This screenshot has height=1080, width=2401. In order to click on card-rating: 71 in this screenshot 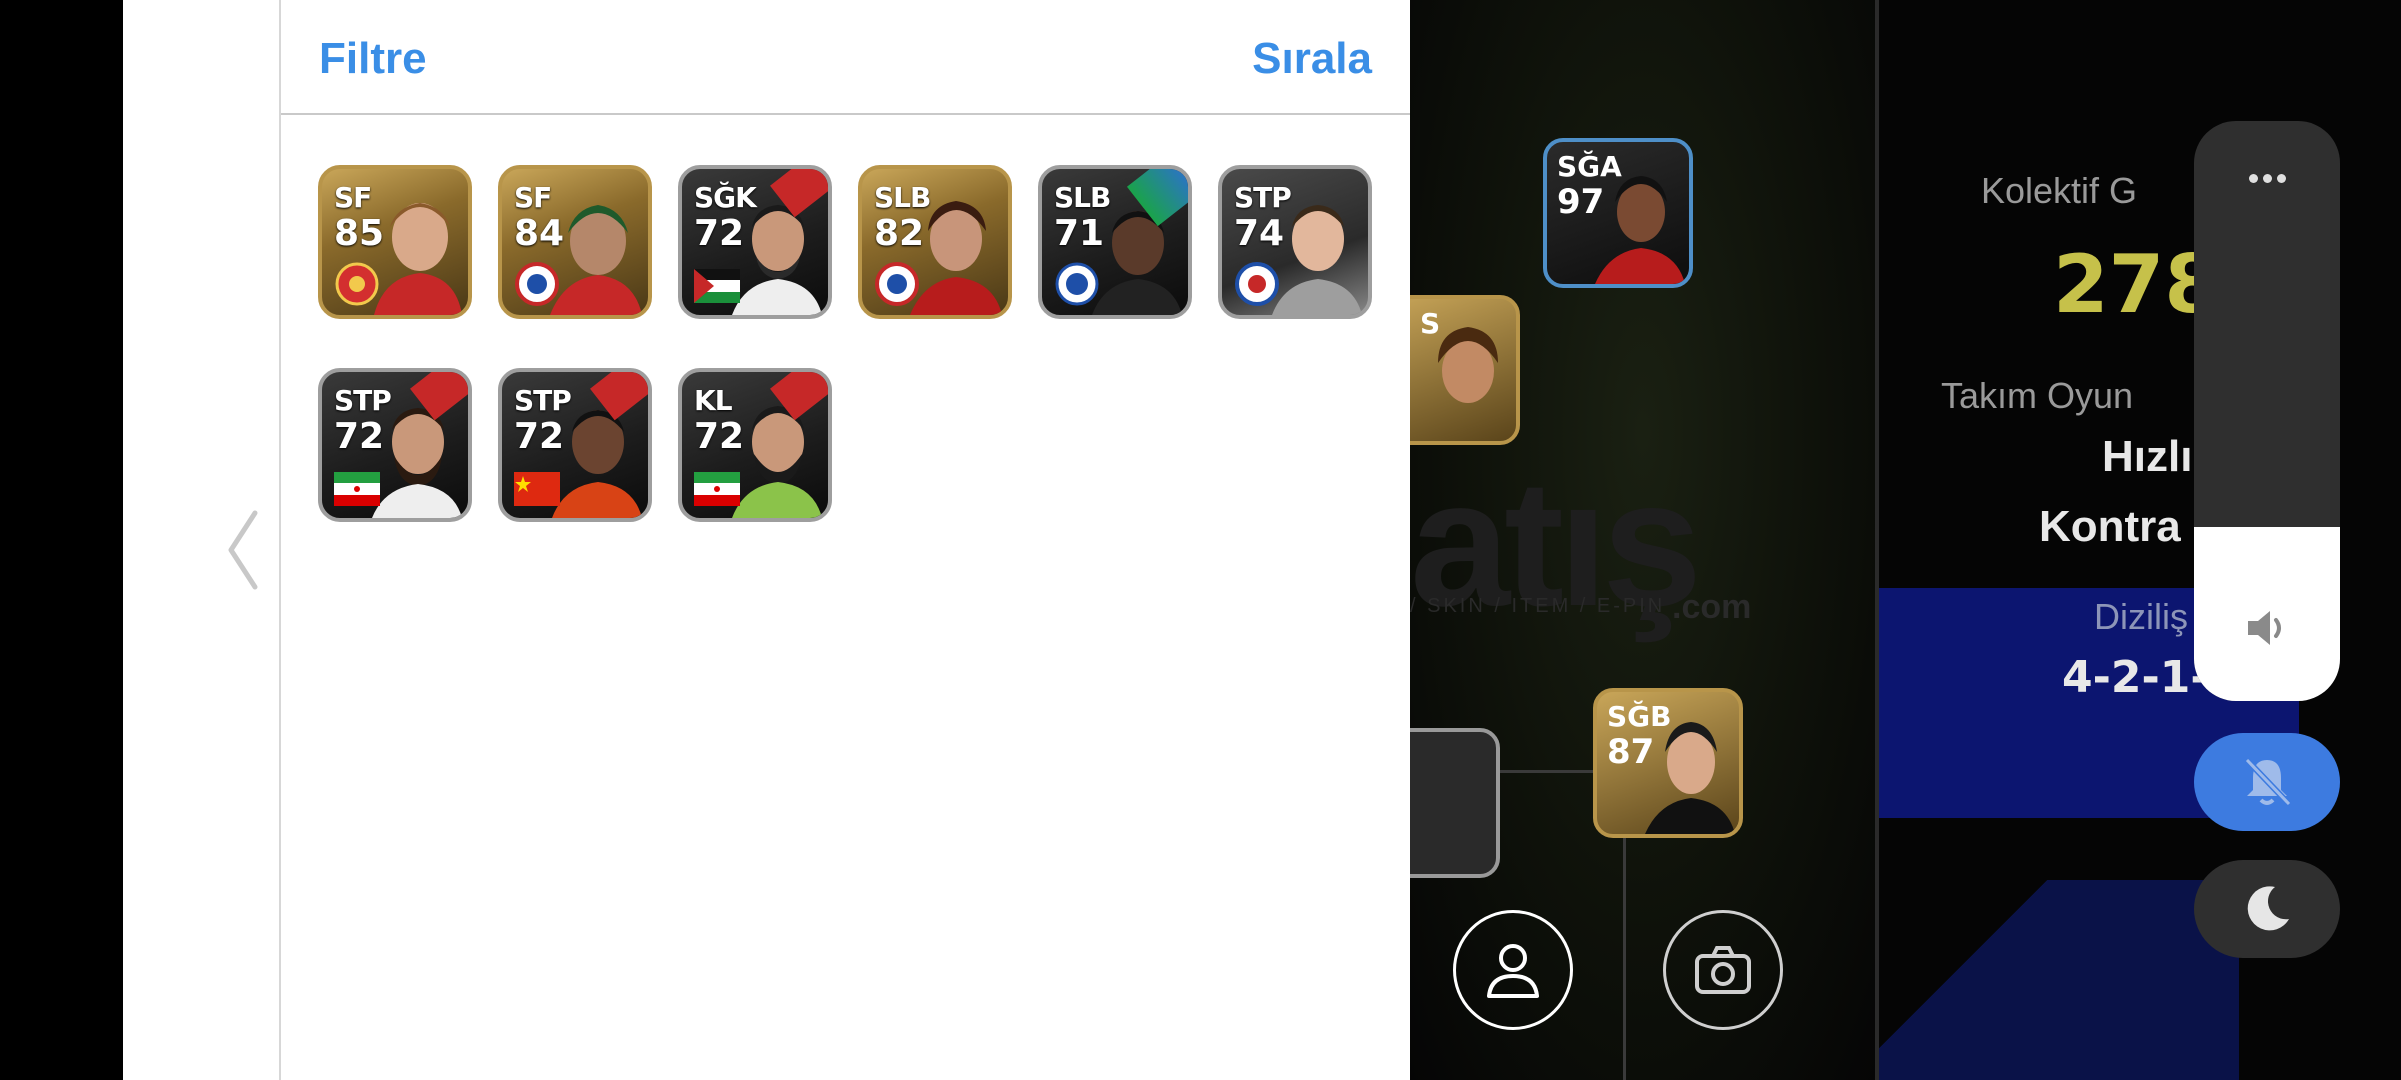, I will do `click(1079, 233)`.